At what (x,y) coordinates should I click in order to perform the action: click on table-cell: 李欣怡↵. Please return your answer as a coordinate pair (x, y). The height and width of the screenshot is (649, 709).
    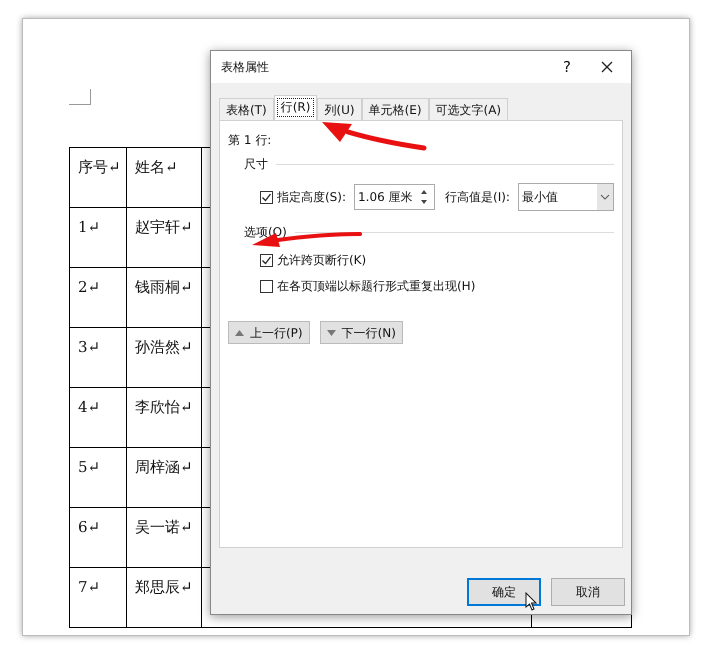
    Looking at the image, I should click on (164, 418).